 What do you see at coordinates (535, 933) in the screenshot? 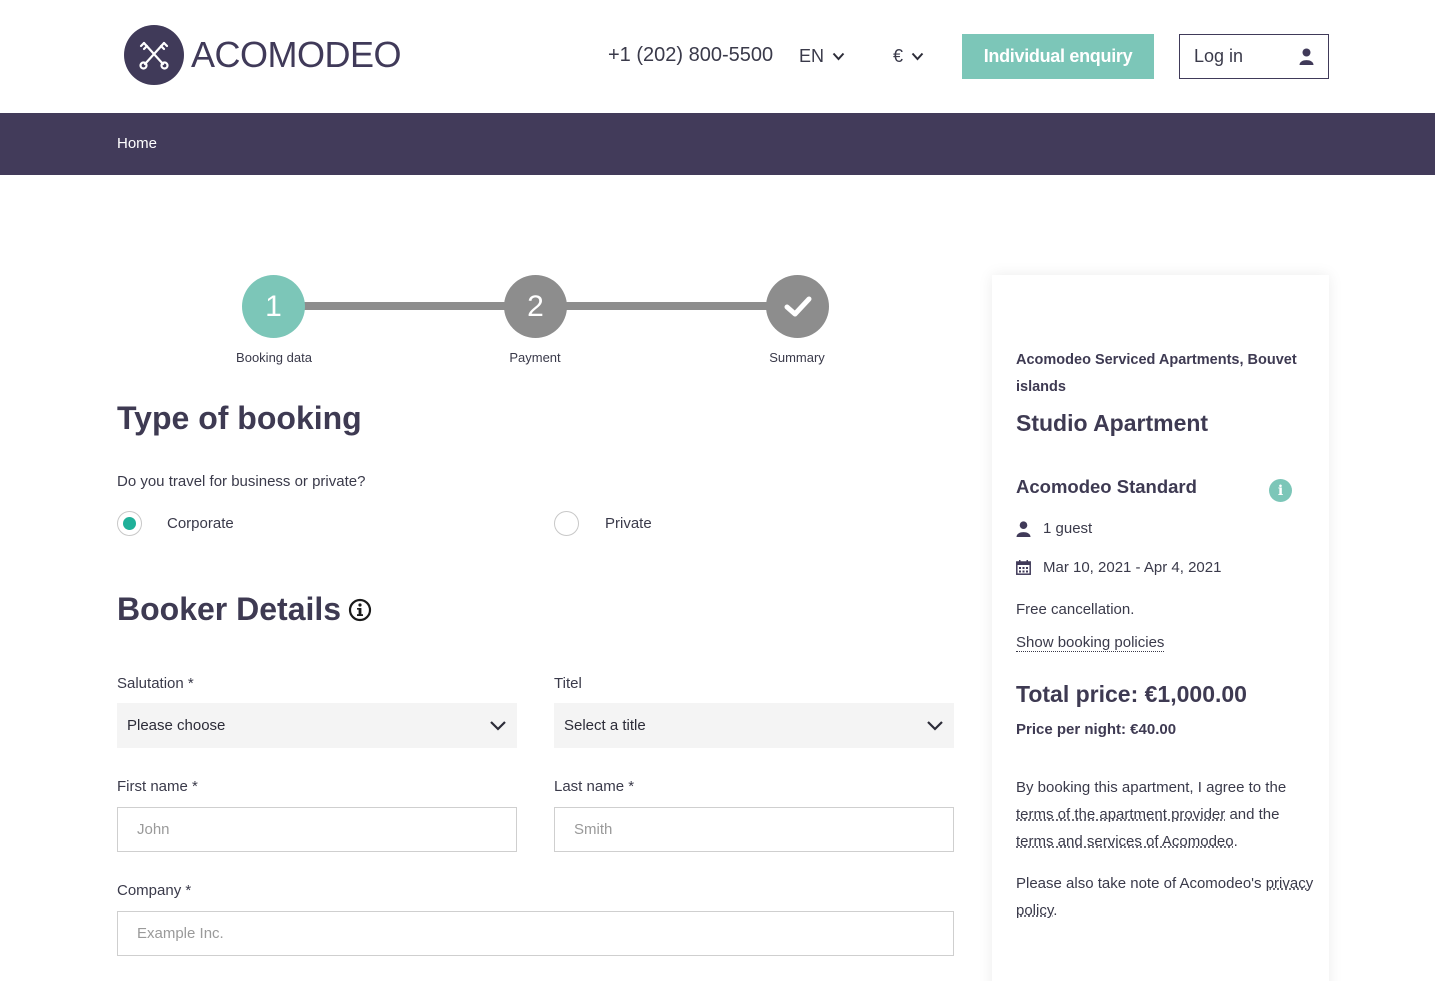
I see `company-input: Example Inc.` at bounding box center [535, 933].